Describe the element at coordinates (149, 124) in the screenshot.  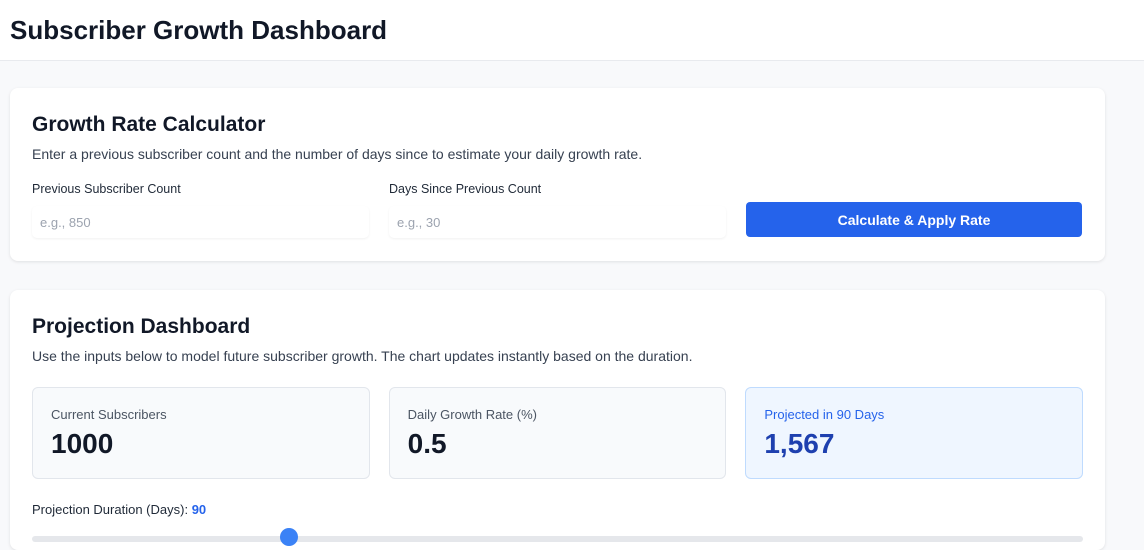
I see `calculator-title: Growth Rate Calculator` at that location.